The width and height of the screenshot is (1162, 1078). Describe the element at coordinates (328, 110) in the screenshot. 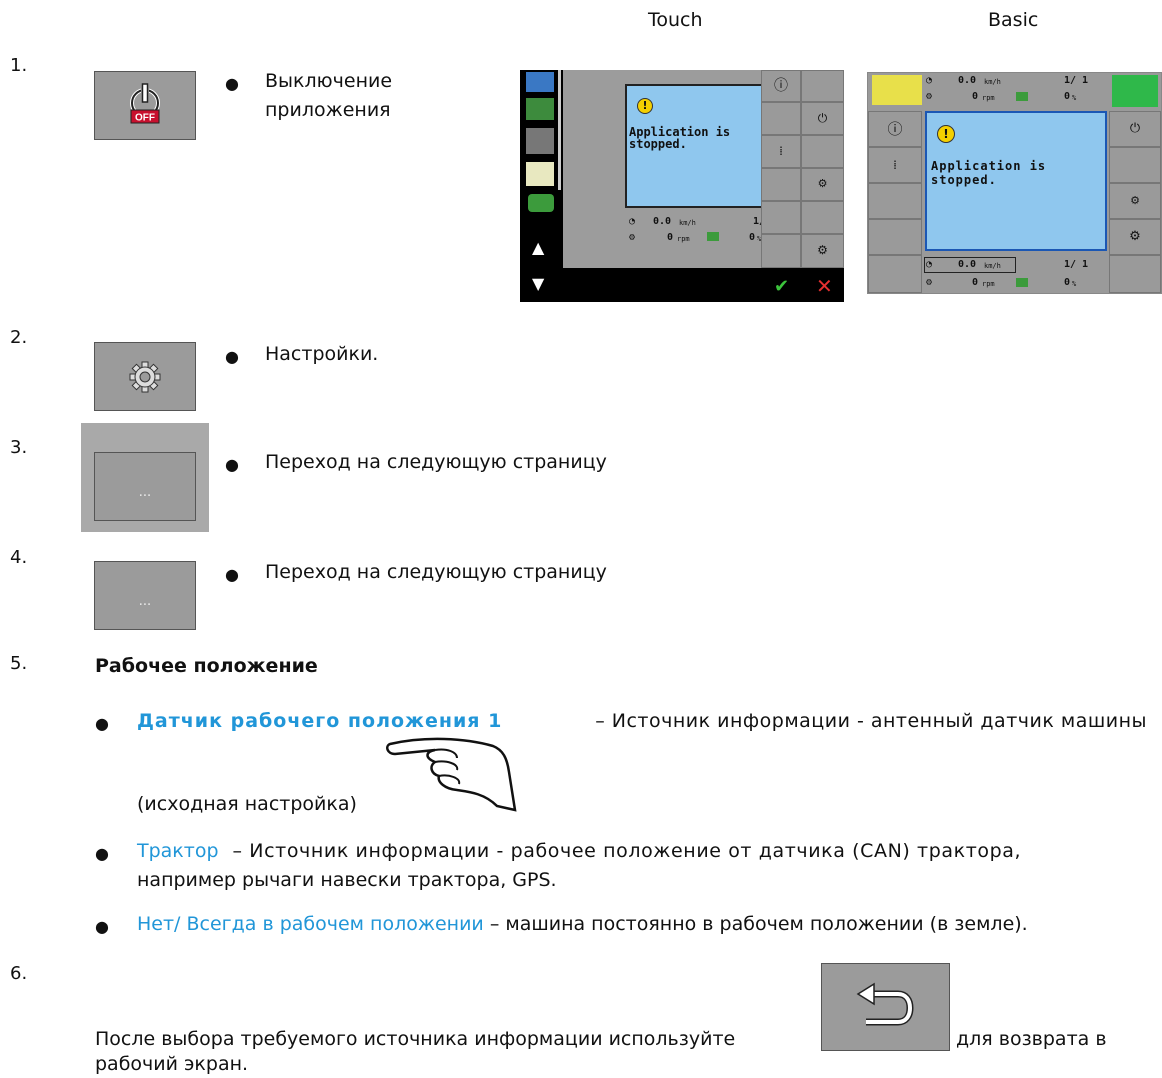

I see `item-text-line2: приложения` at that location.